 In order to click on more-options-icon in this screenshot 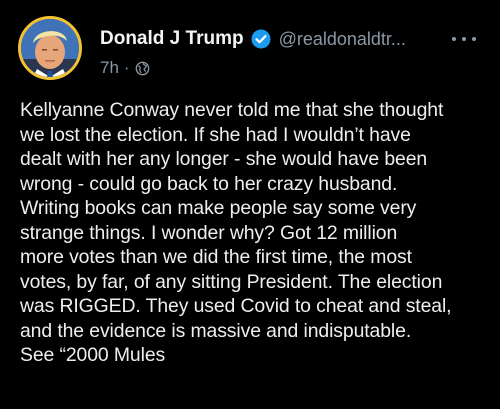, I will do `click(464, 39)`.